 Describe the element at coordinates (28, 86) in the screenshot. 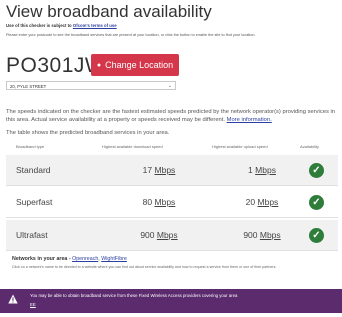

I see `address-select-value: 20, PYLE STREET` at that location.